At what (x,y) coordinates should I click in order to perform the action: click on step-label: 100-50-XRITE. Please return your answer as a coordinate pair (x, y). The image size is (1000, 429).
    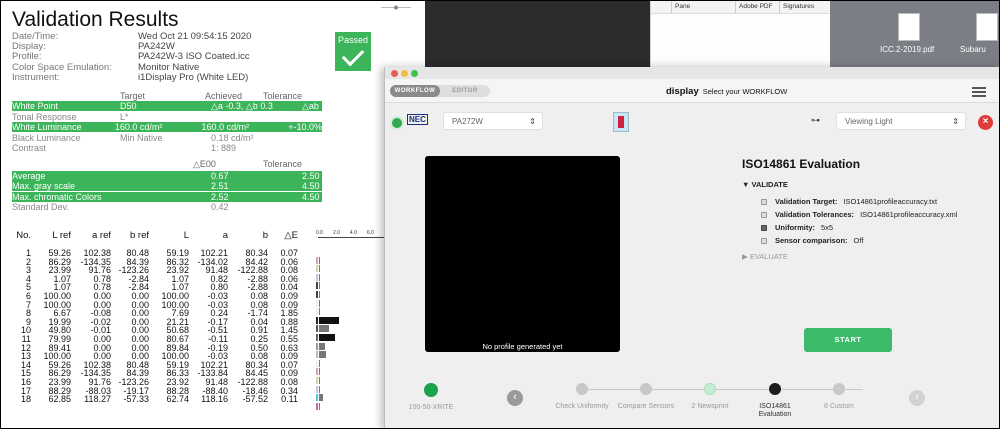
    Looking at the image, I should click on (431, 407).